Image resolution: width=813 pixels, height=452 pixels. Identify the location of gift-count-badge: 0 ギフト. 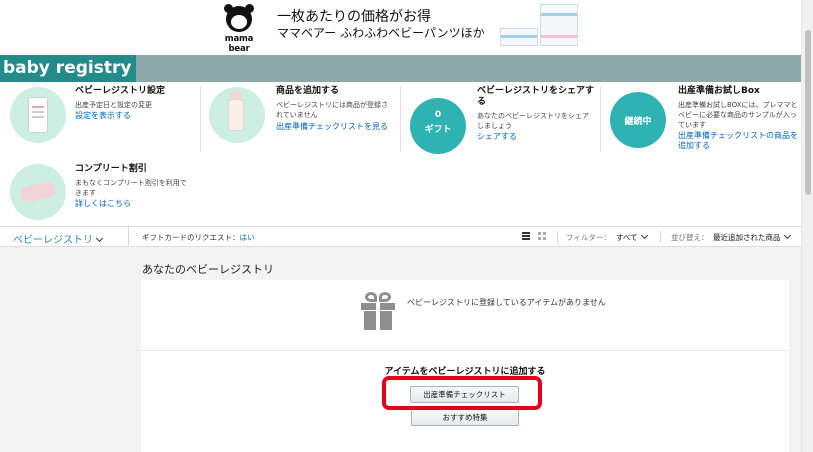
(438, 126).